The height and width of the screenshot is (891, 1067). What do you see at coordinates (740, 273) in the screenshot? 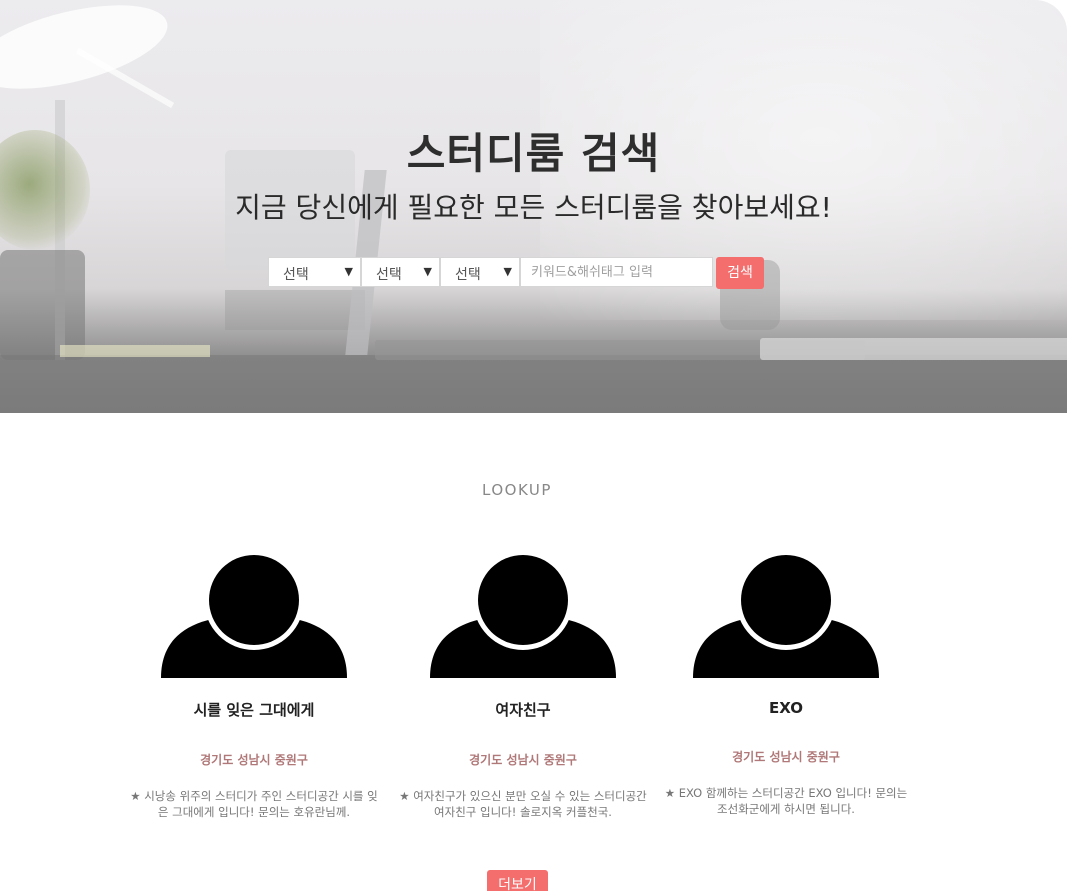
I see `search-button: 검색` at bounding box center [740, 273].